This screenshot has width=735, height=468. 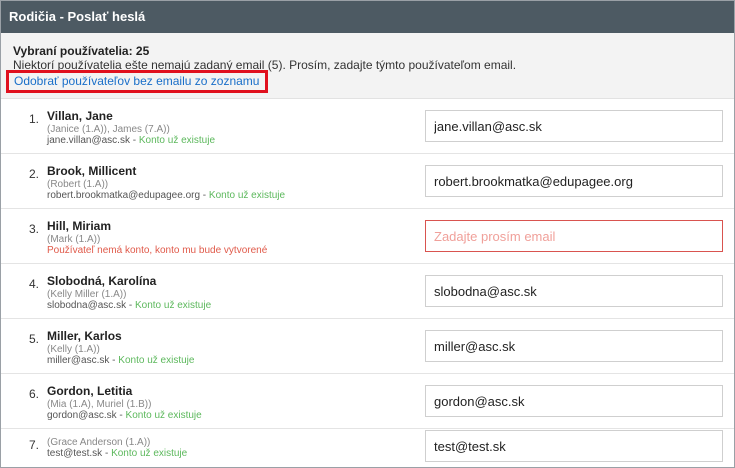 What do you see at coordinates (84, 336) in the screenshot?
I see `parent-name: Miller, Karlos` at bounding box center [84, 336].